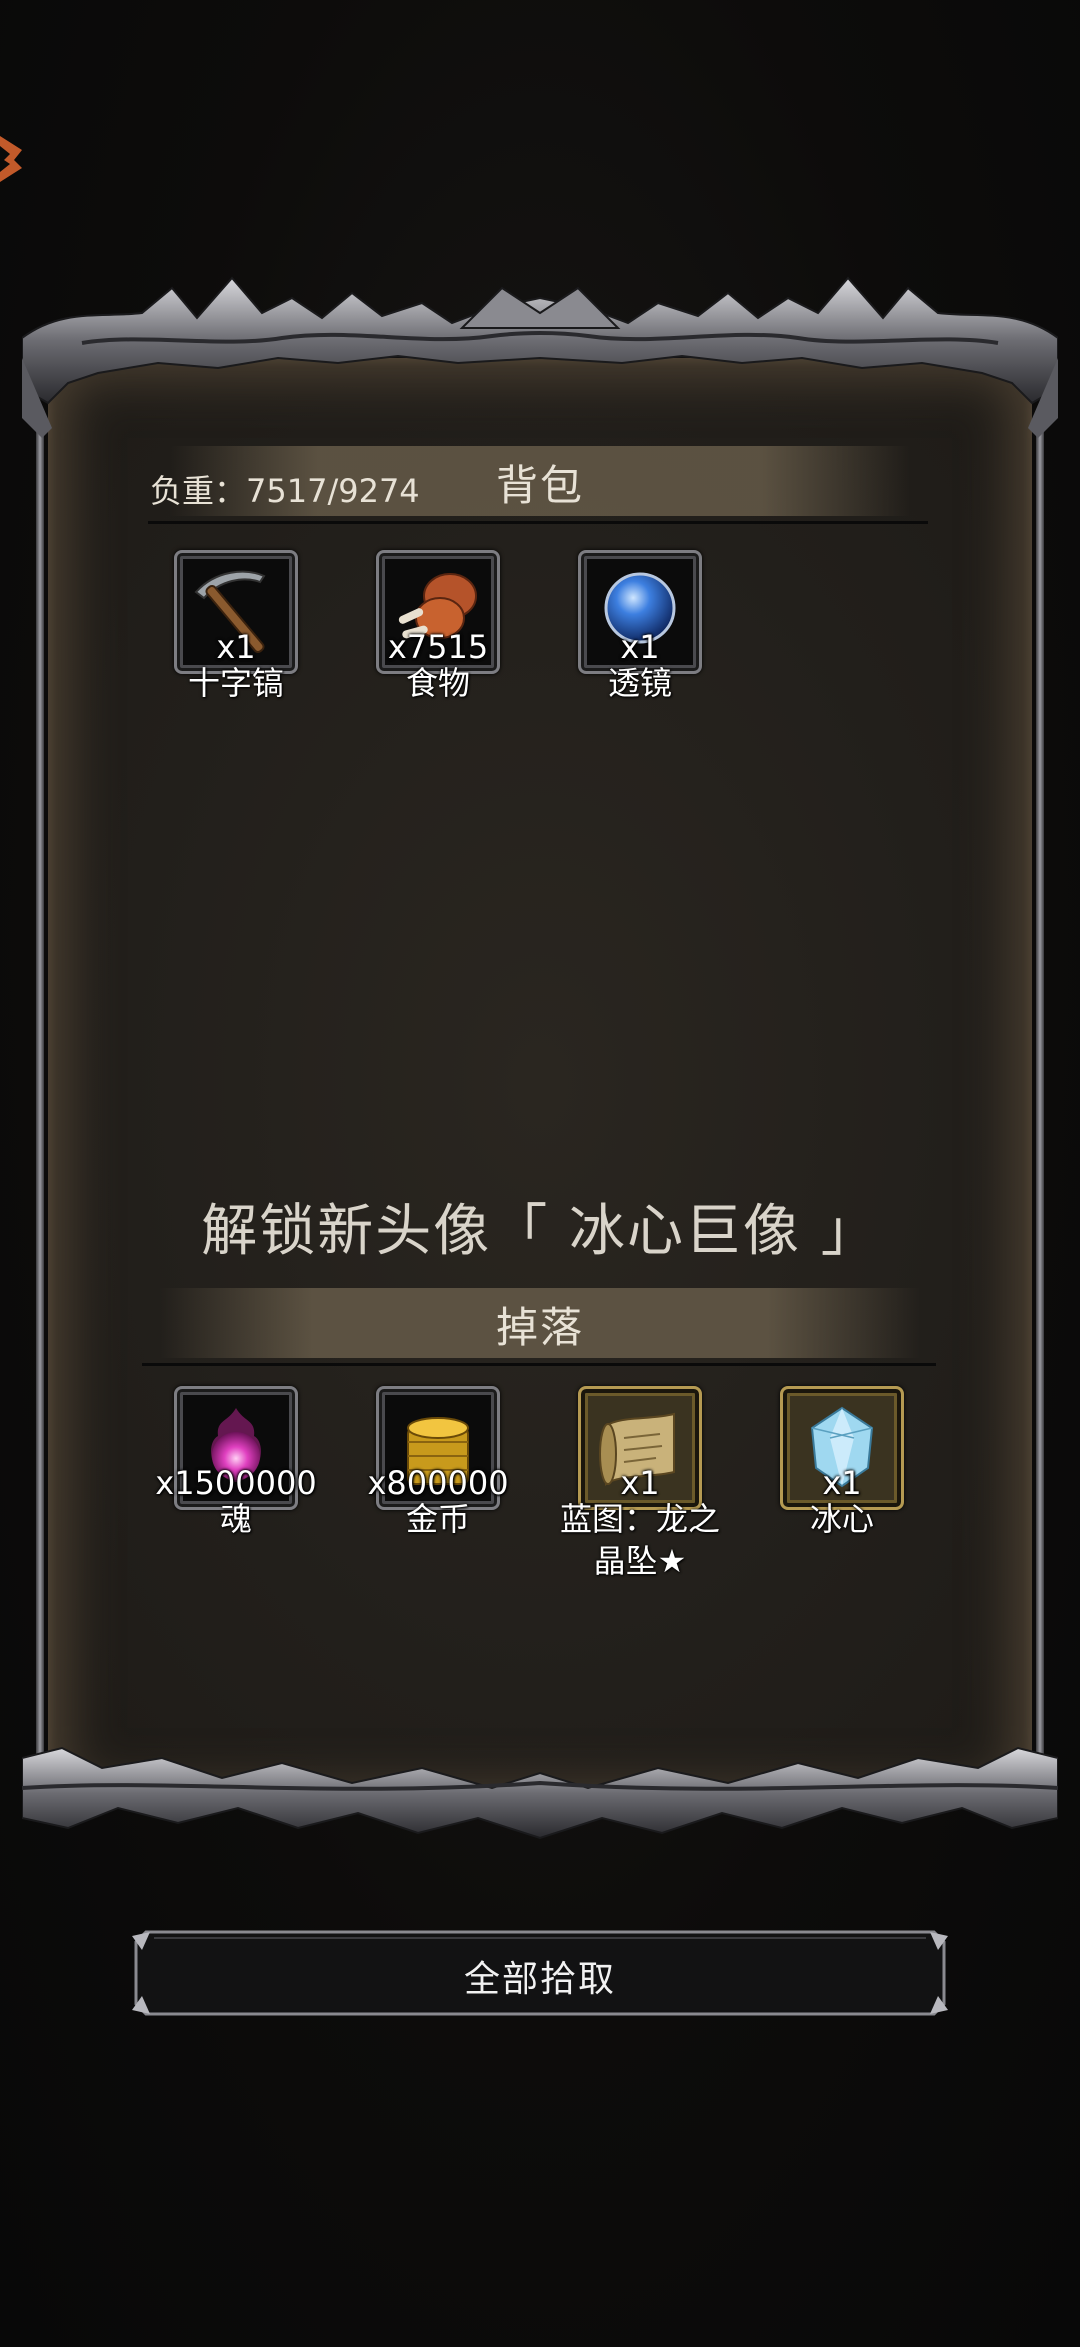 Image resolution: width=1080 pixels, height=2347 pixels. I want to click on drop-item-soul: x1500000 魂, so click(236, 1462).